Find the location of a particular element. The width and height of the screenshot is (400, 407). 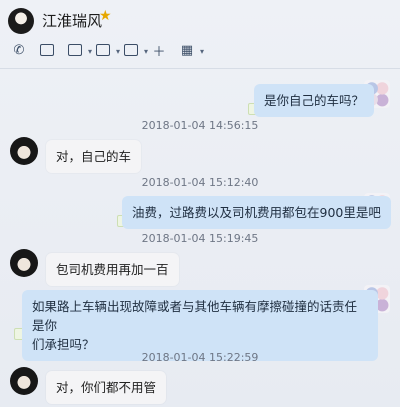

message-bubble: 对，你们都不用管 is located at coordinates (106, 387).